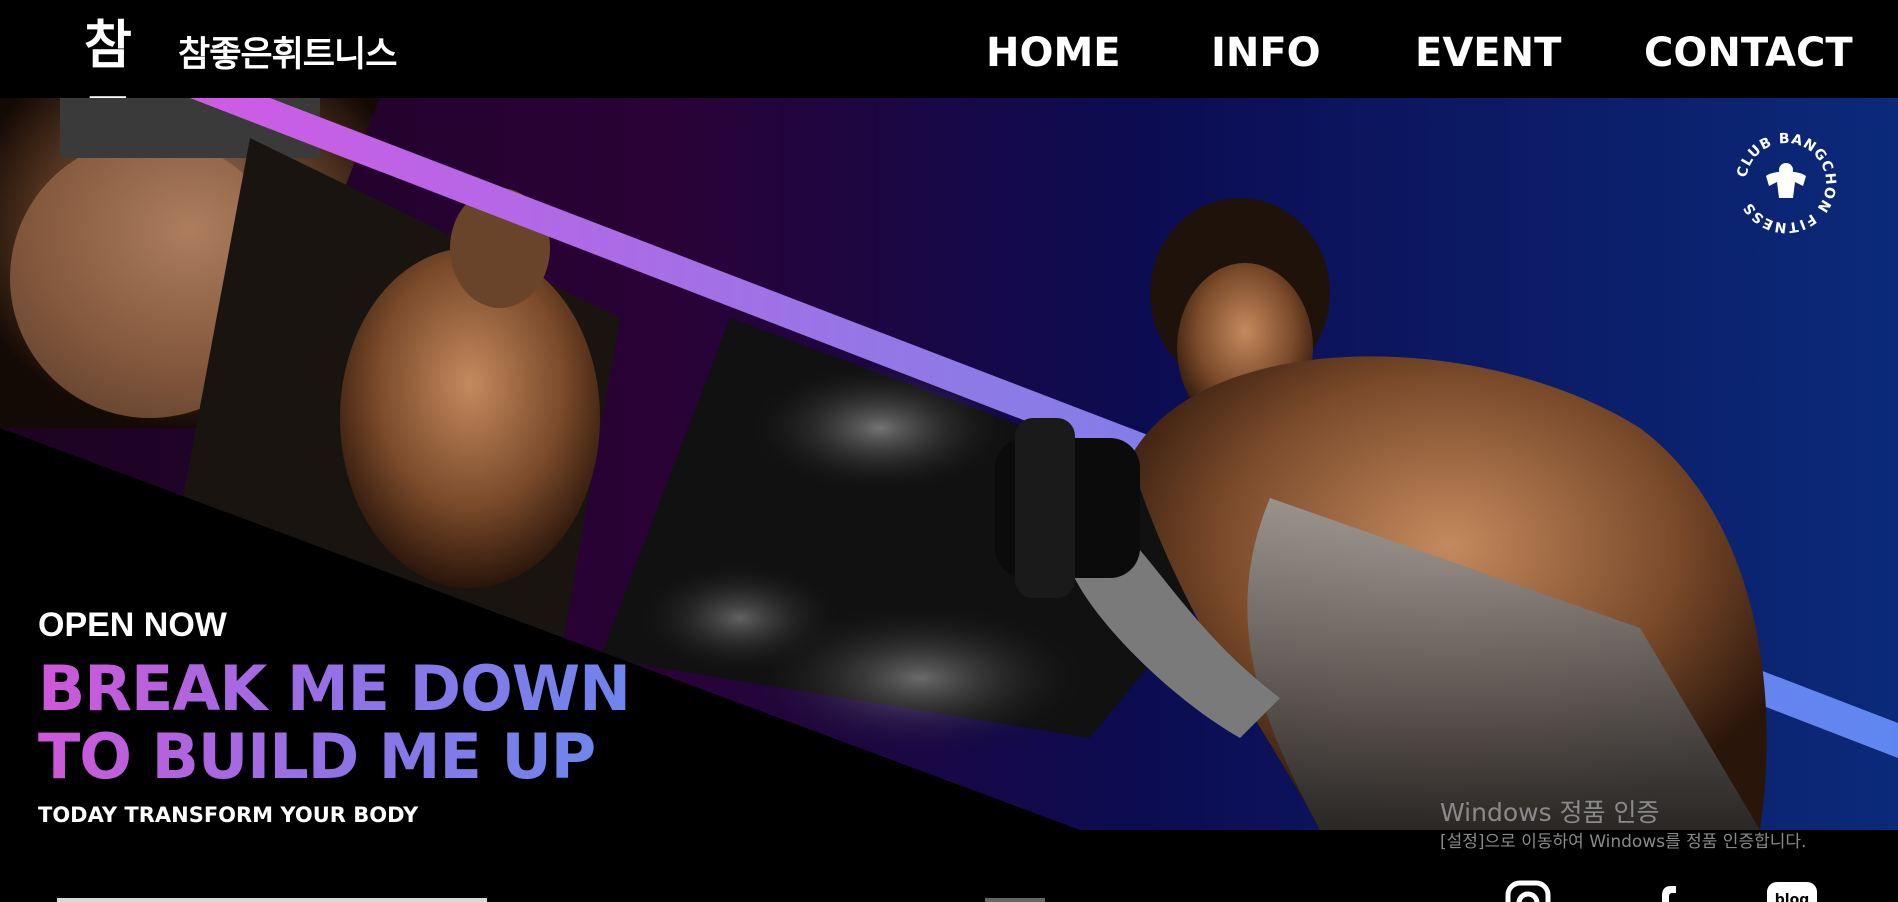  Describe the element at coordinates (1792, 897) in the screenshot. I see `blog-label: blog` at that location.